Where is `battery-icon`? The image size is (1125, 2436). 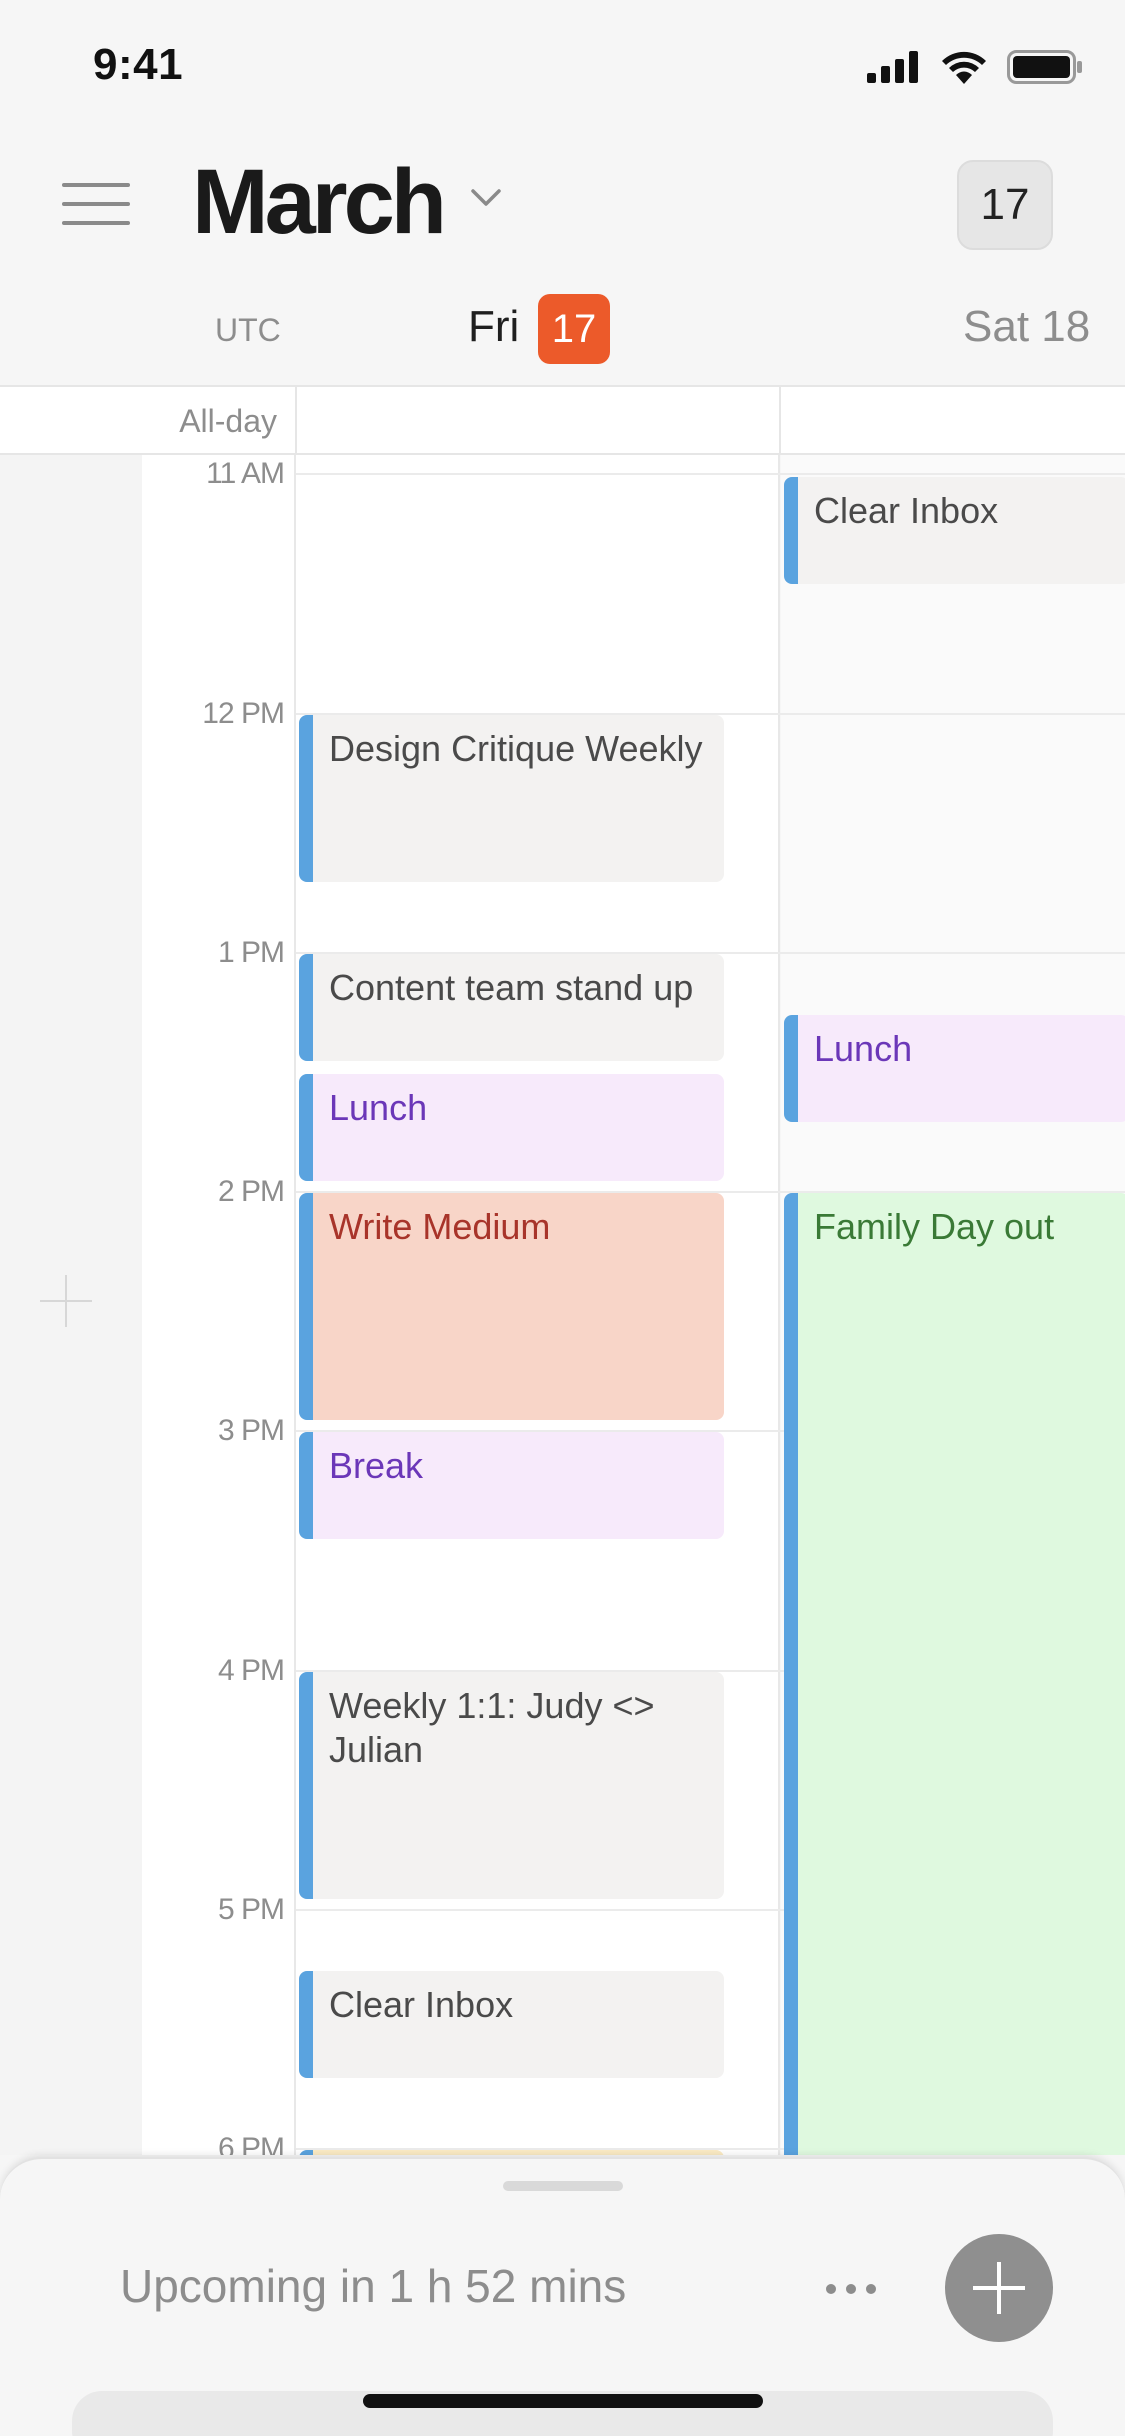 battery-icon is located at coordinates (1044, 67).